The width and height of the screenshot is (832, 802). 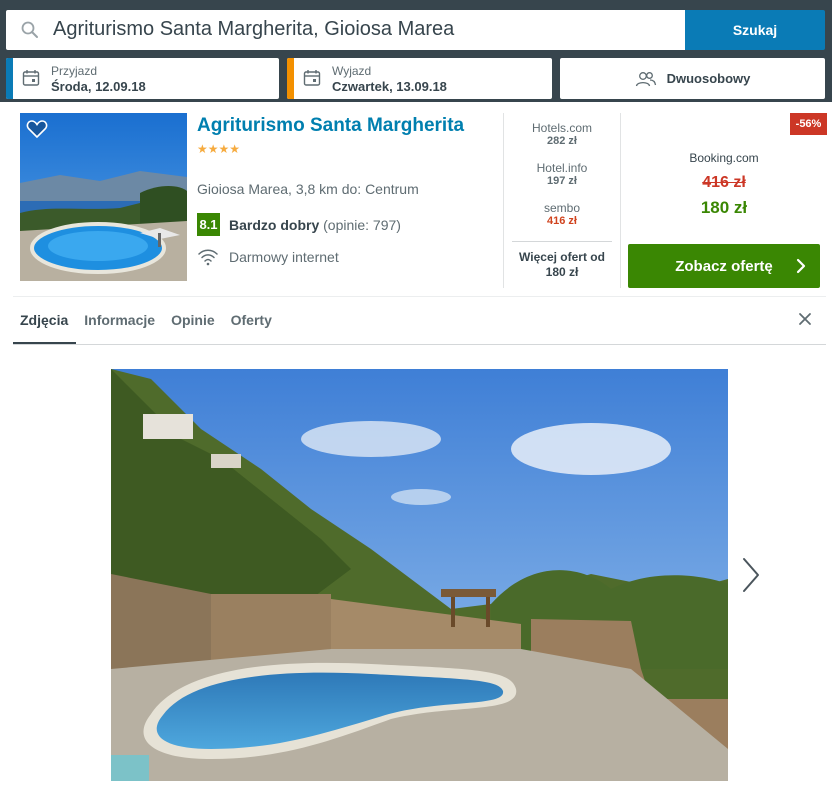 What do you see at coordinates (274, 225) in the screenshot?
I see `rating-label: Bardzo dobry` at bounding box center [274, 225].